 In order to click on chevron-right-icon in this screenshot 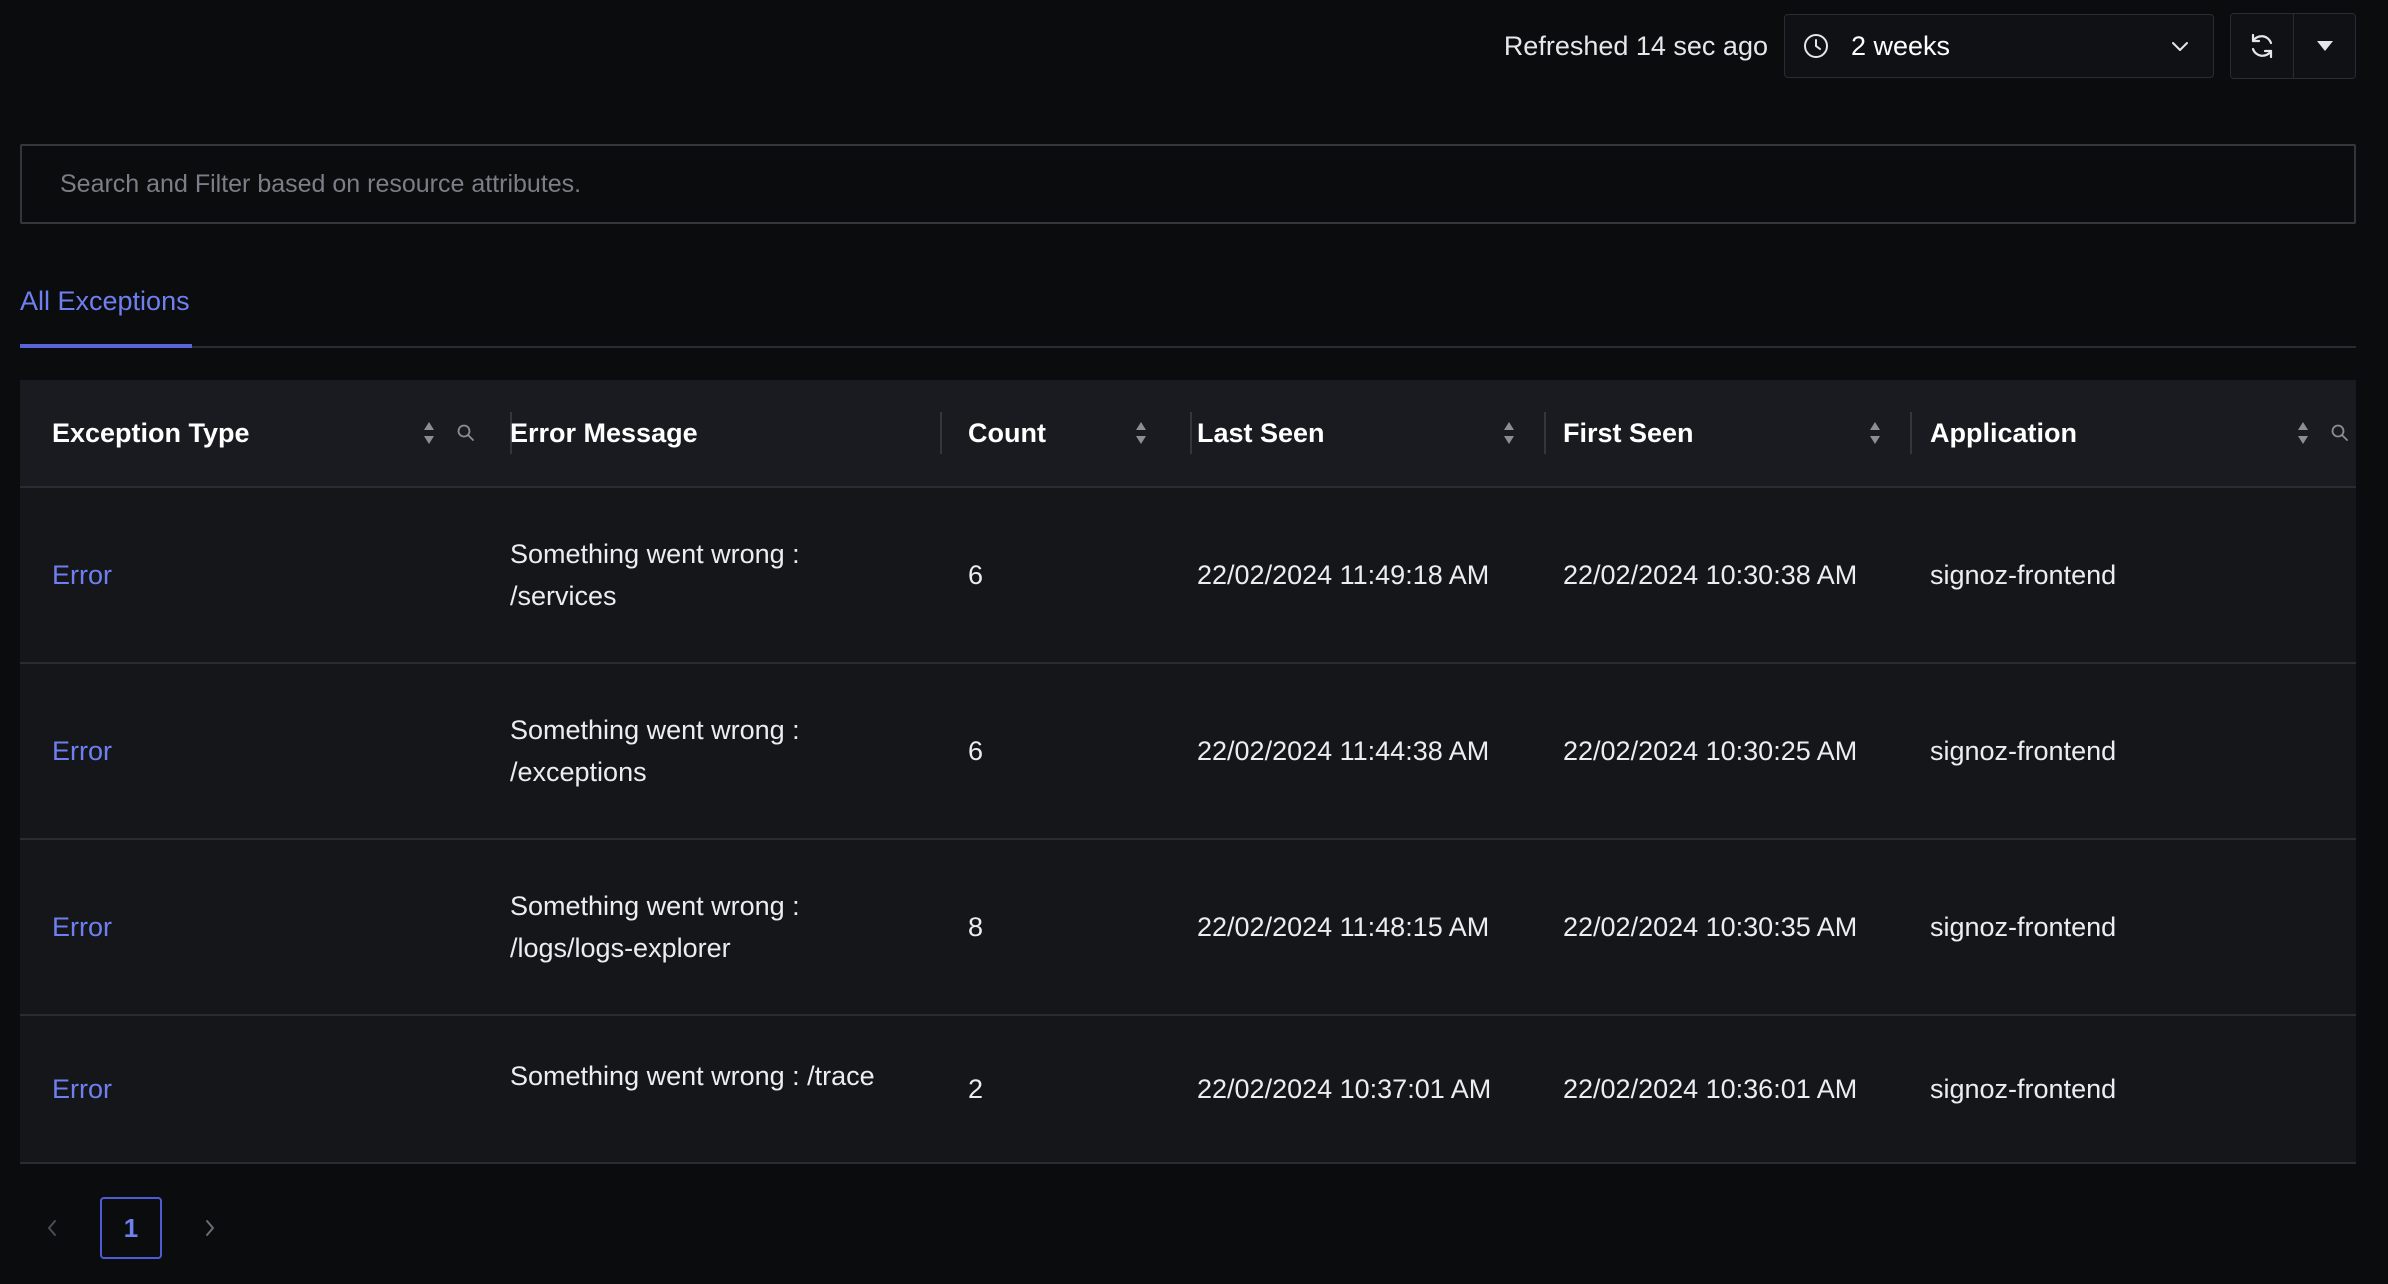, I will do `click(210, 1228)`.